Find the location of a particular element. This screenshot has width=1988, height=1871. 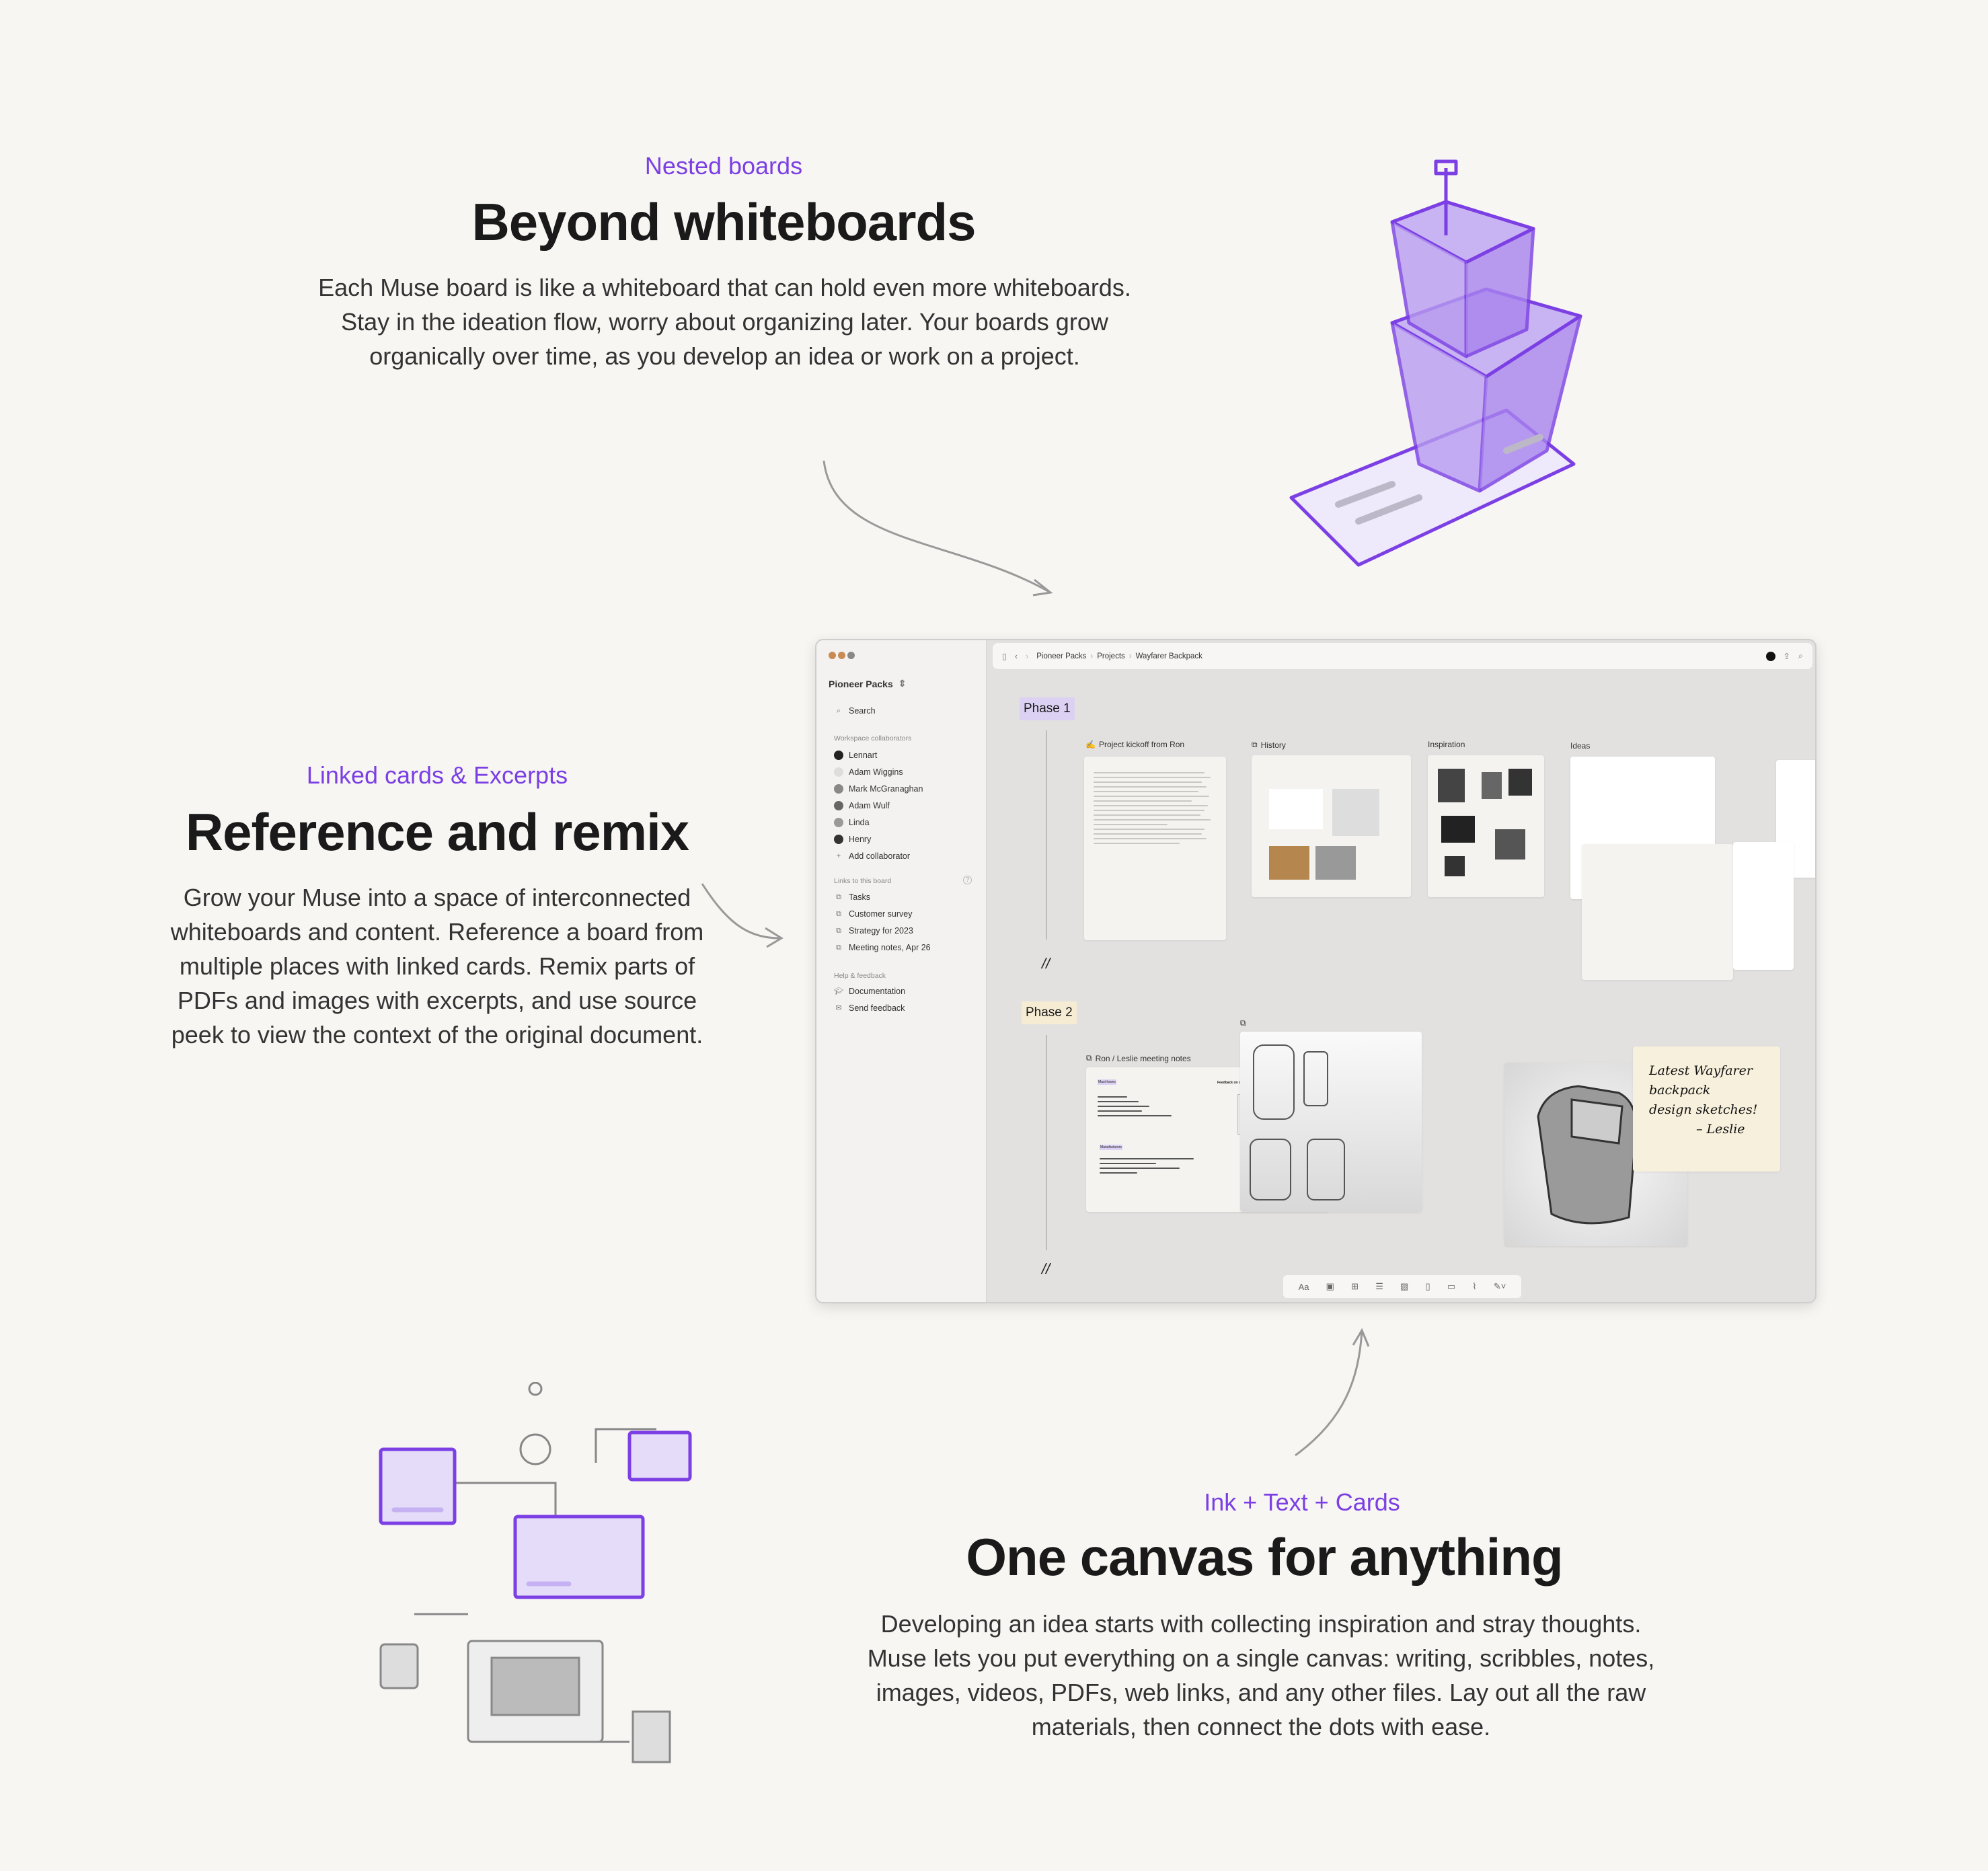

collaborators-heading: Workspace collaborators is located at coordinates (873, 738).